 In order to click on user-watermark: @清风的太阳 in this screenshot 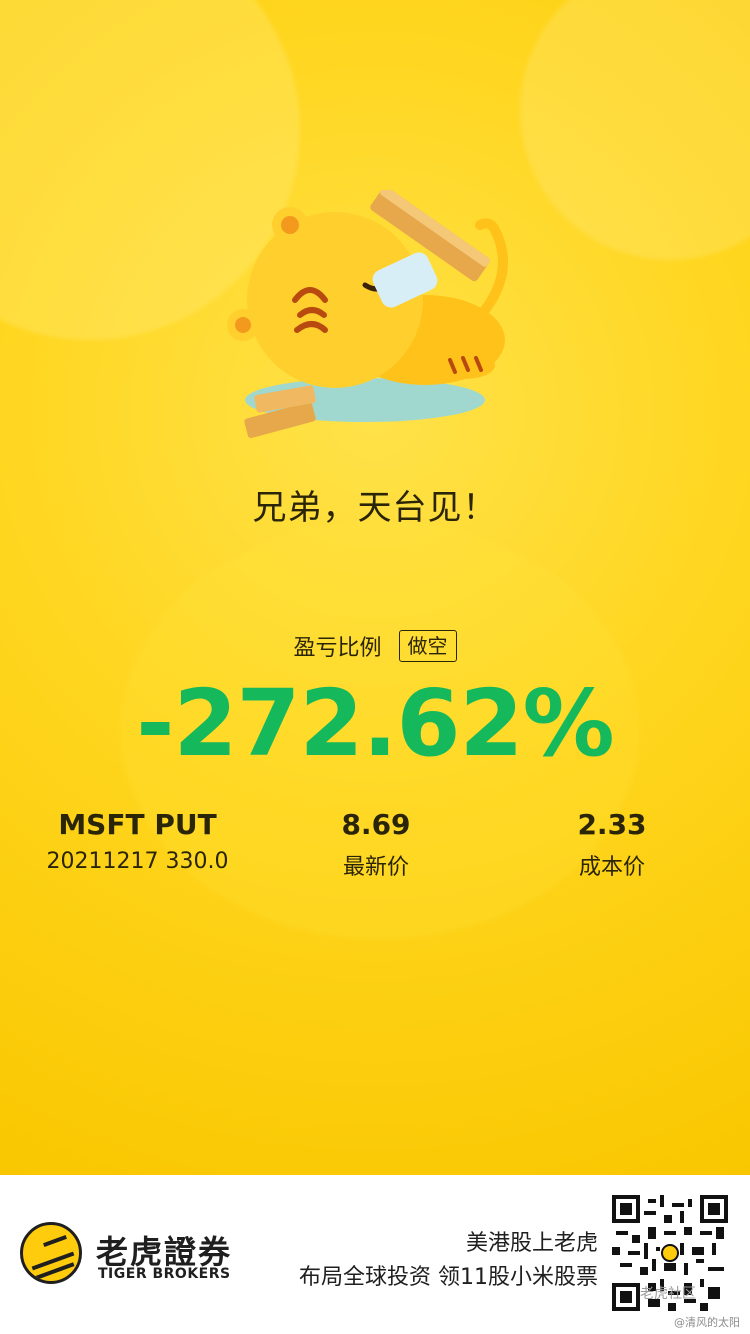, I will do `click(707, 1322)`.